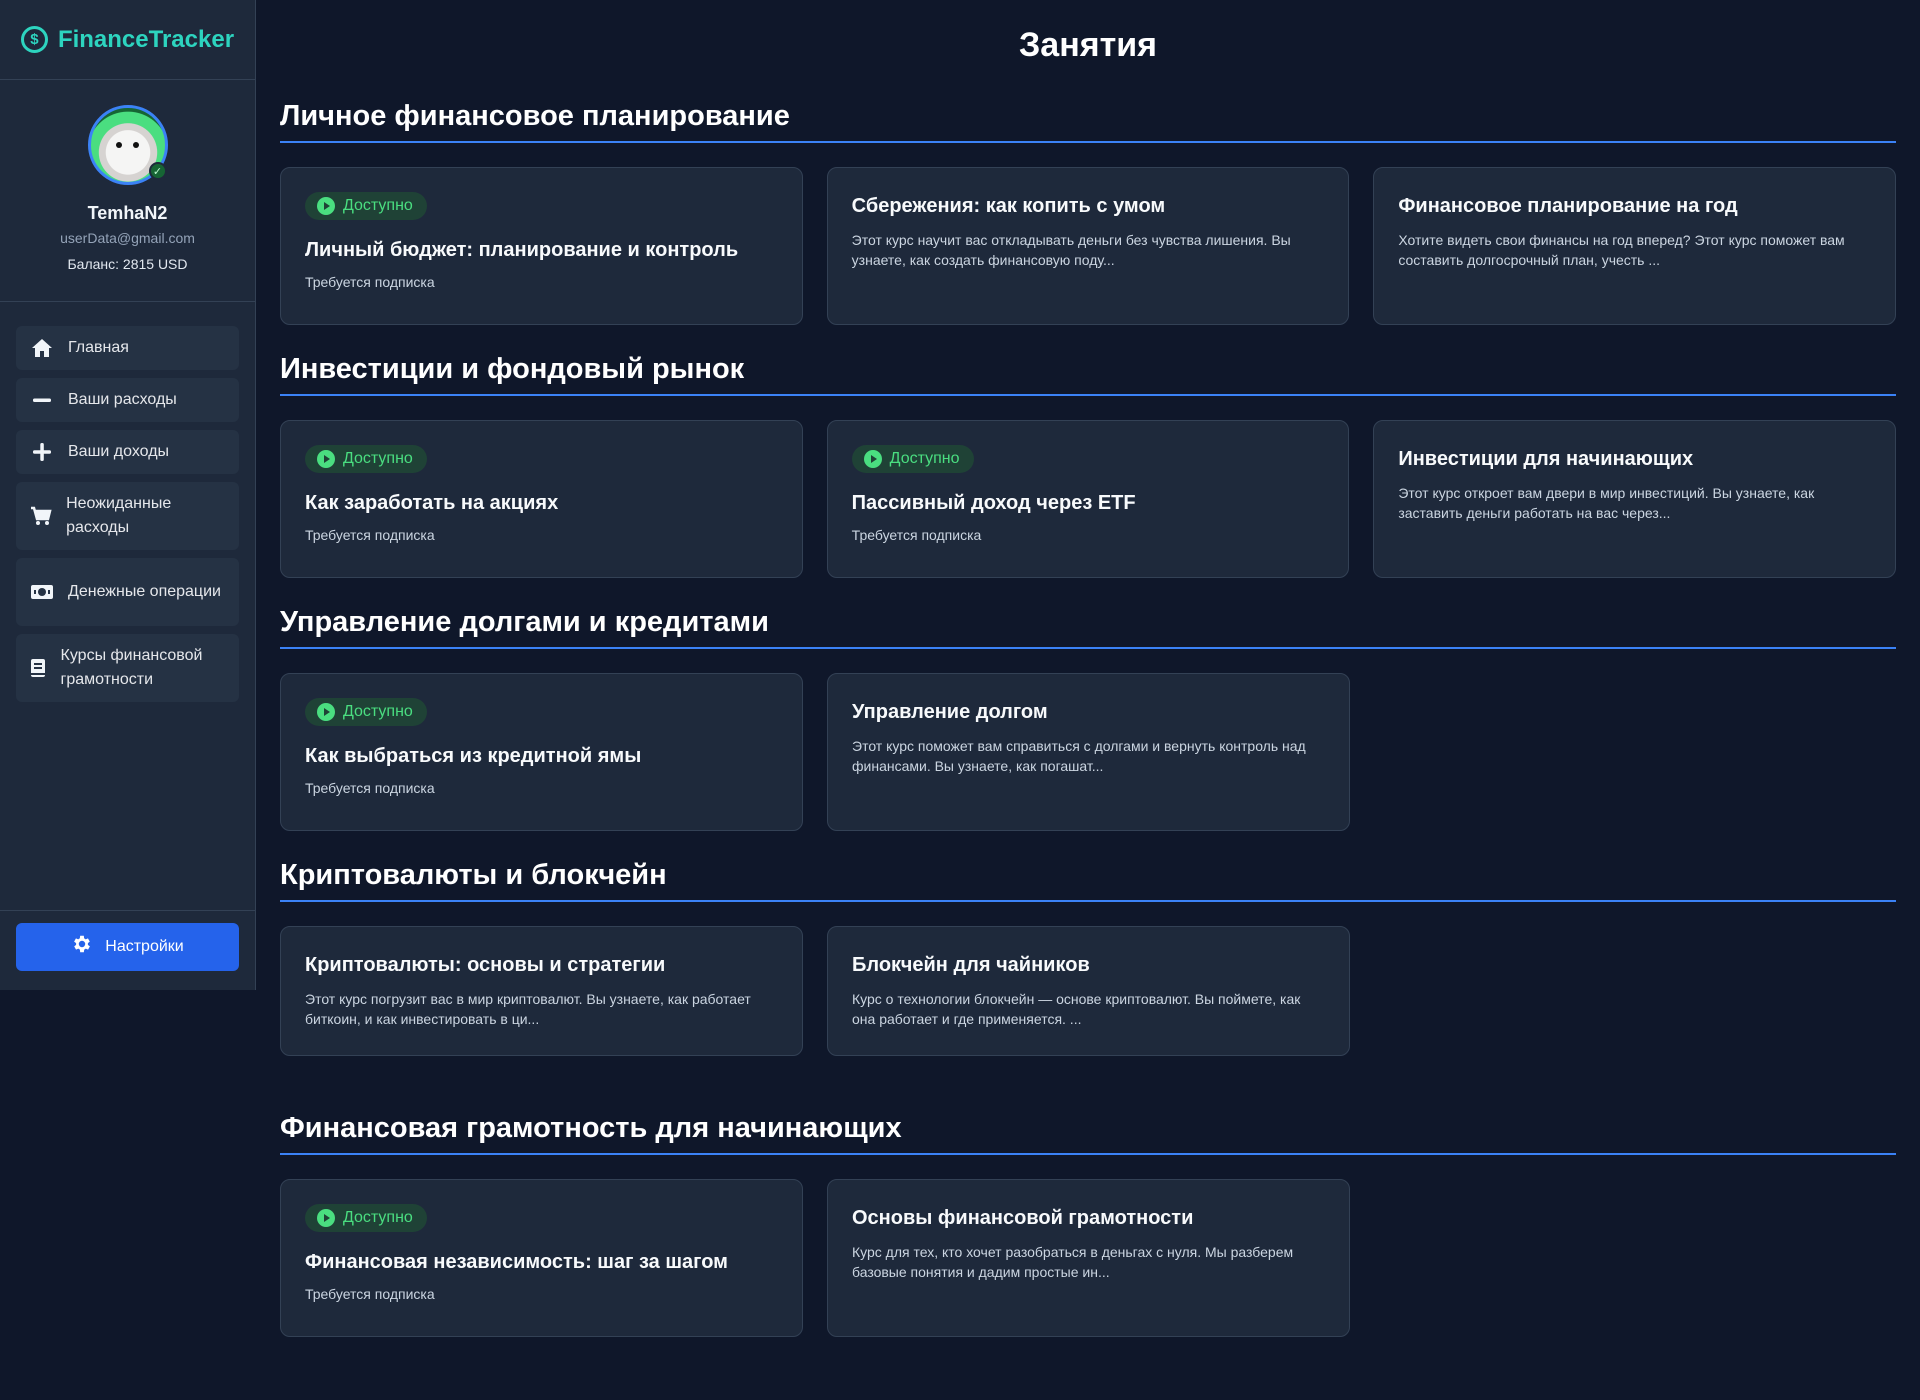  Describe the element at coordinates (144, 591) in the screenshot. I see `sidebar-item-label: Денежные операции` at that location.